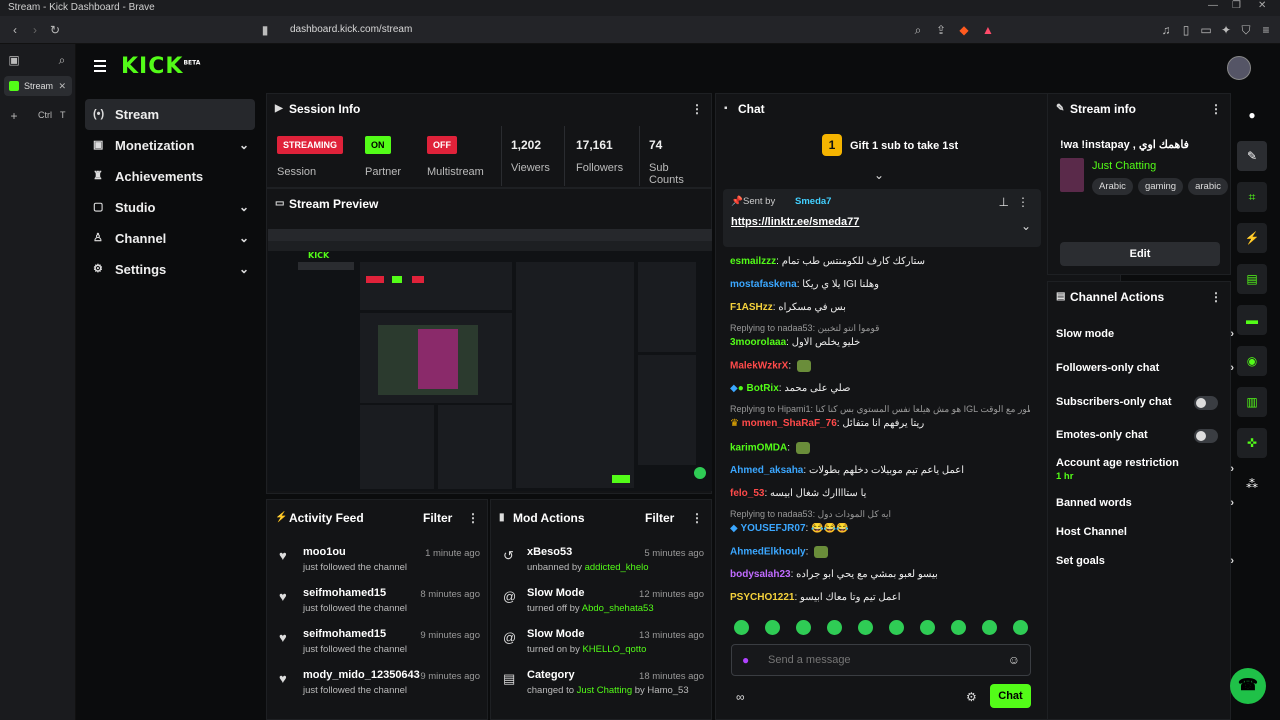  Describe the element at coordinates (1208, 186) in the screenshot. I see `tag: arabic` at that location.